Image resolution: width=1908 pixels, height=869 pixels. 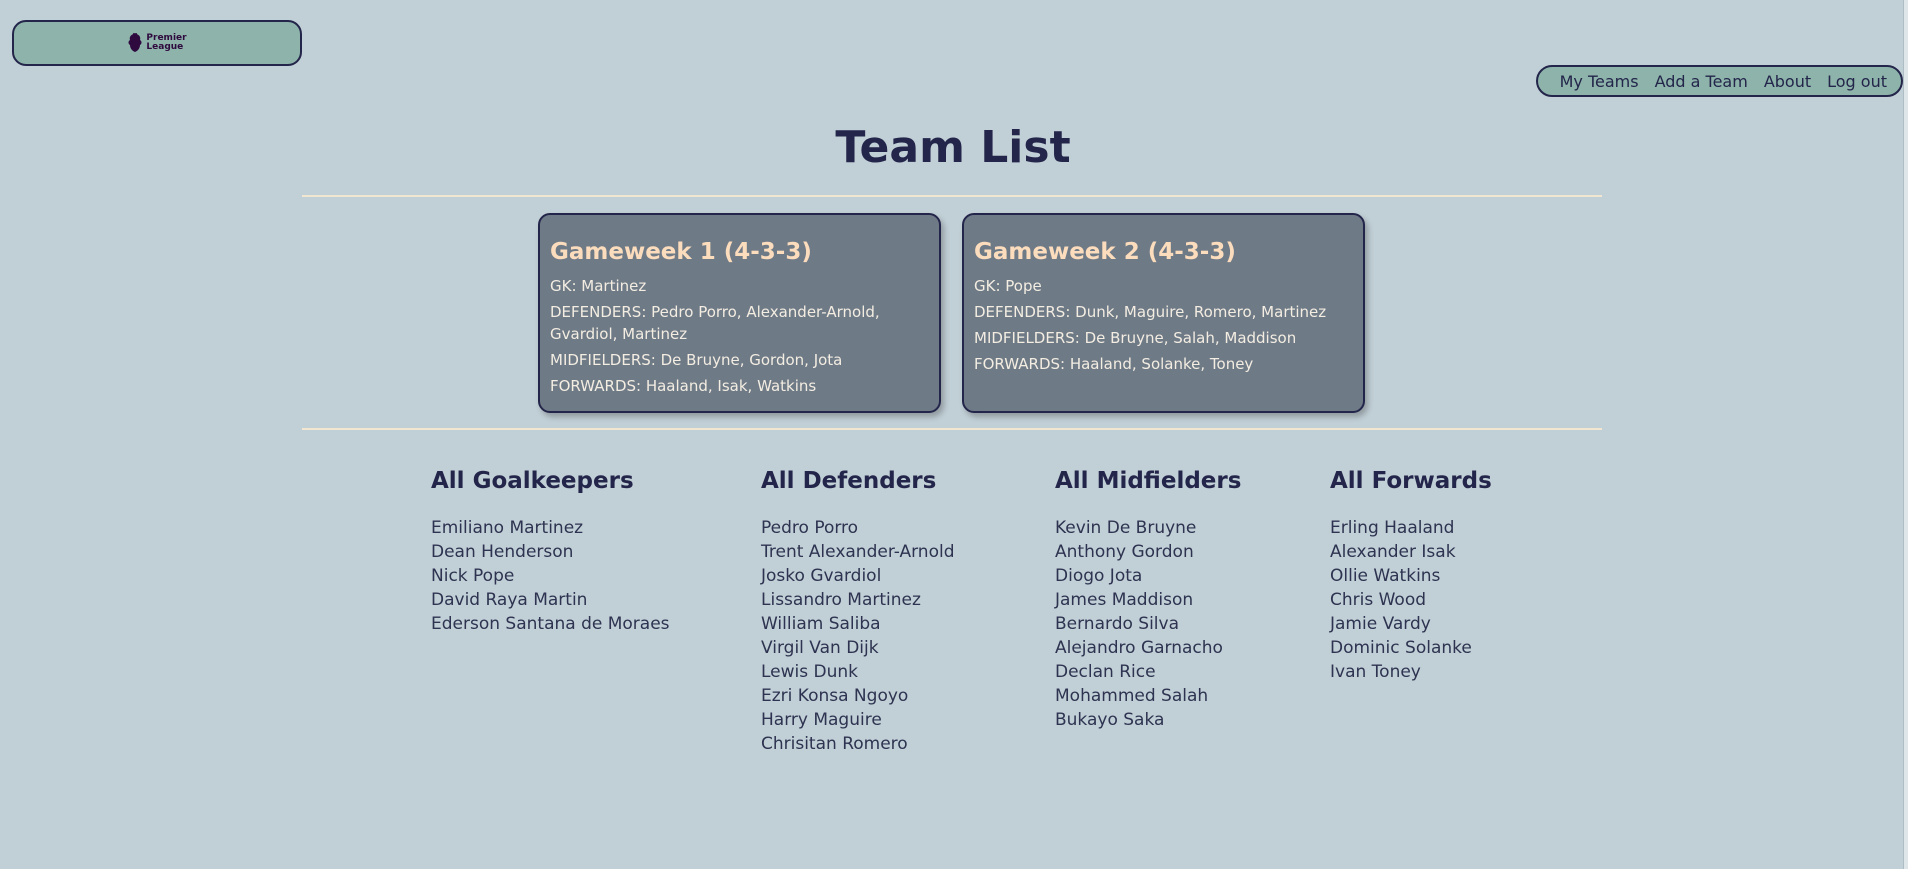 I want to click on player-item: Mohammed Salah, so click(x=1132, y=696).